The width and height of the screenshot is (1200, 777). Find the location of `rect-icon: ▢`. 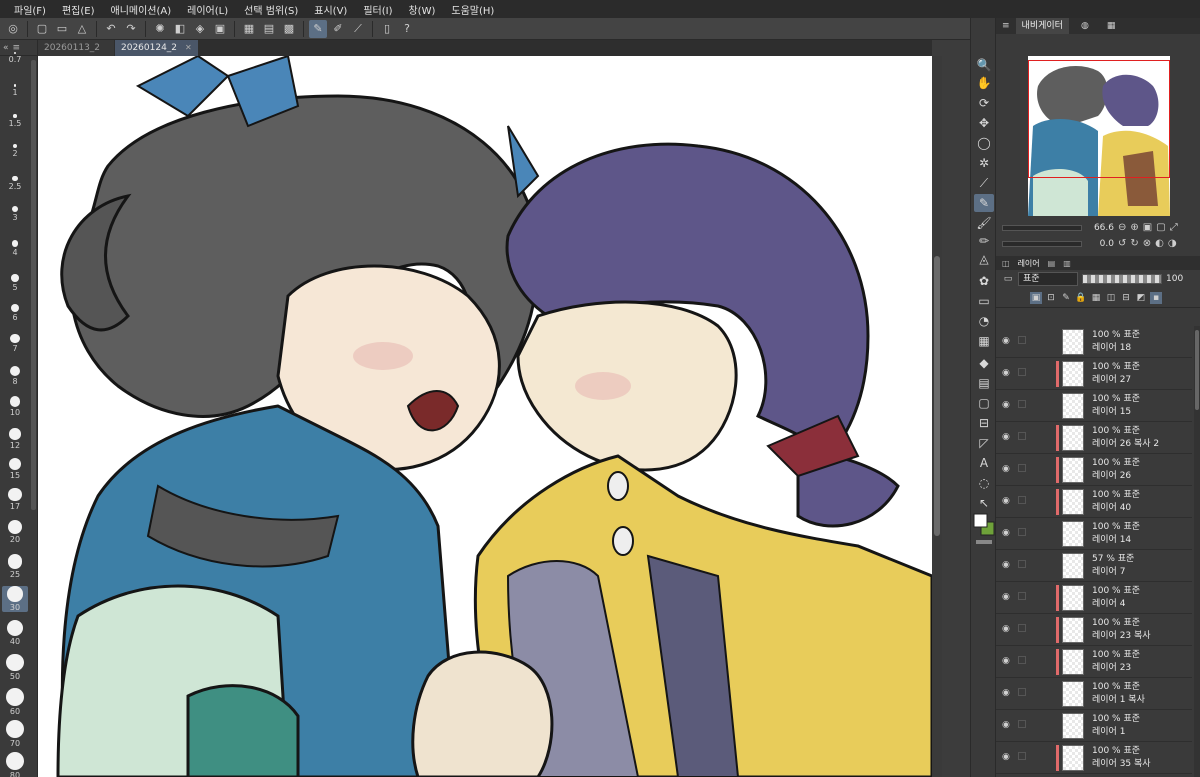

rect-icon: ▢ is located at coordinates (984, 403).